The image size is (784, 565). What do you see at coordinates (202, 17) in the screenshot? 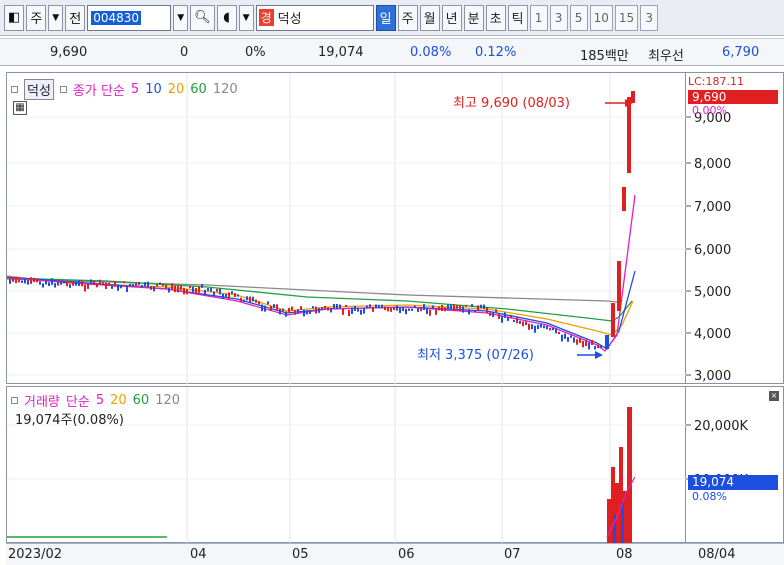
I see `search-icon: 🔍︎` at bounding box center [202, 17].